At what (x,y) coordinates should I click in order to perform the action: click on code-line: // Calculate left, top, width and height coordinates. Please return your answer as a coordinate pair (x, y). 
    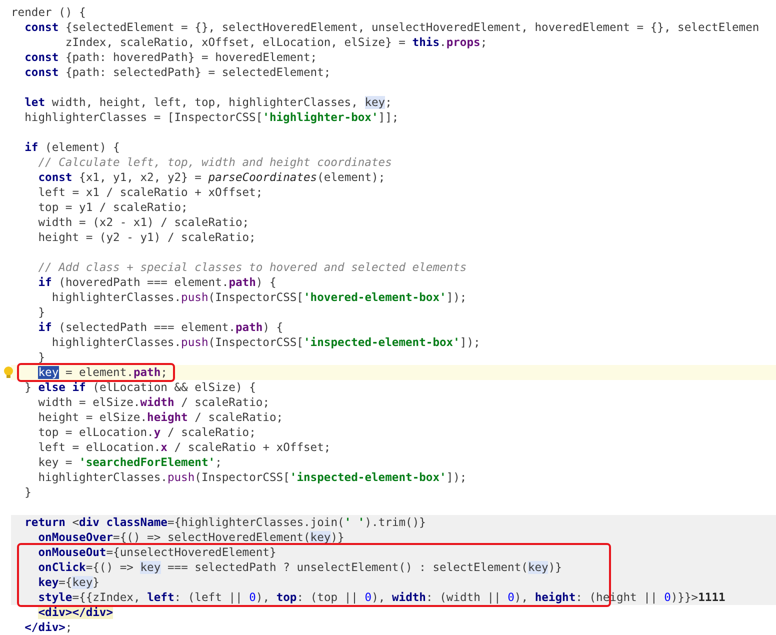
    Looking at the image, I should click on (215, 162).